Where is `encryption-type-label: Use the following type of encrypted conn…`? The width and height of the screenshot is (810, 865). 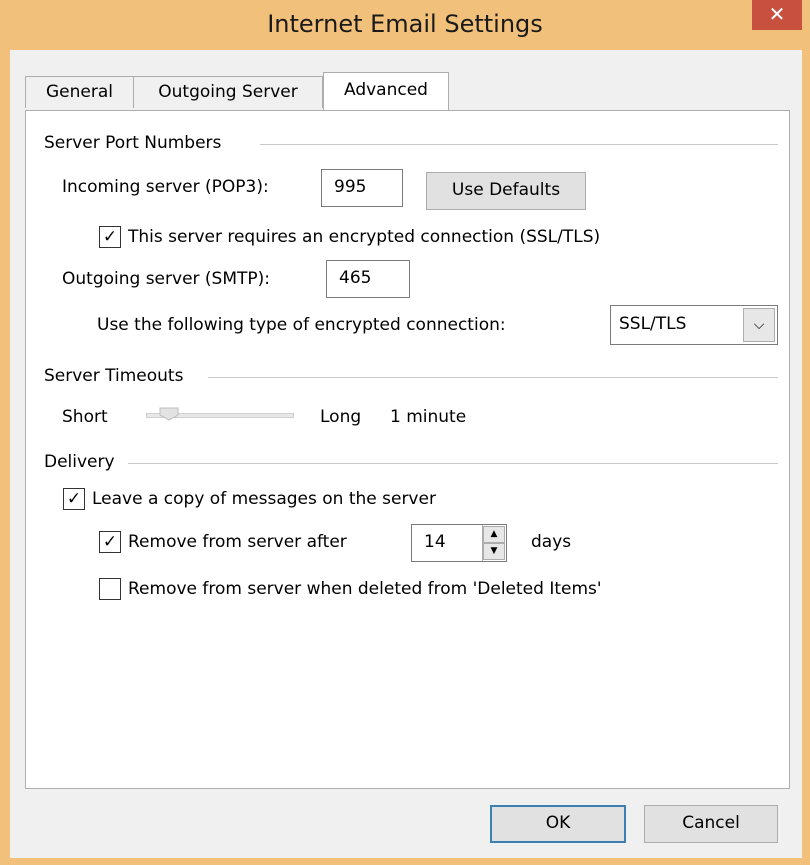 encryption-type-label: Use the following type of encrypted conn… is located at coordinates (301, 325).